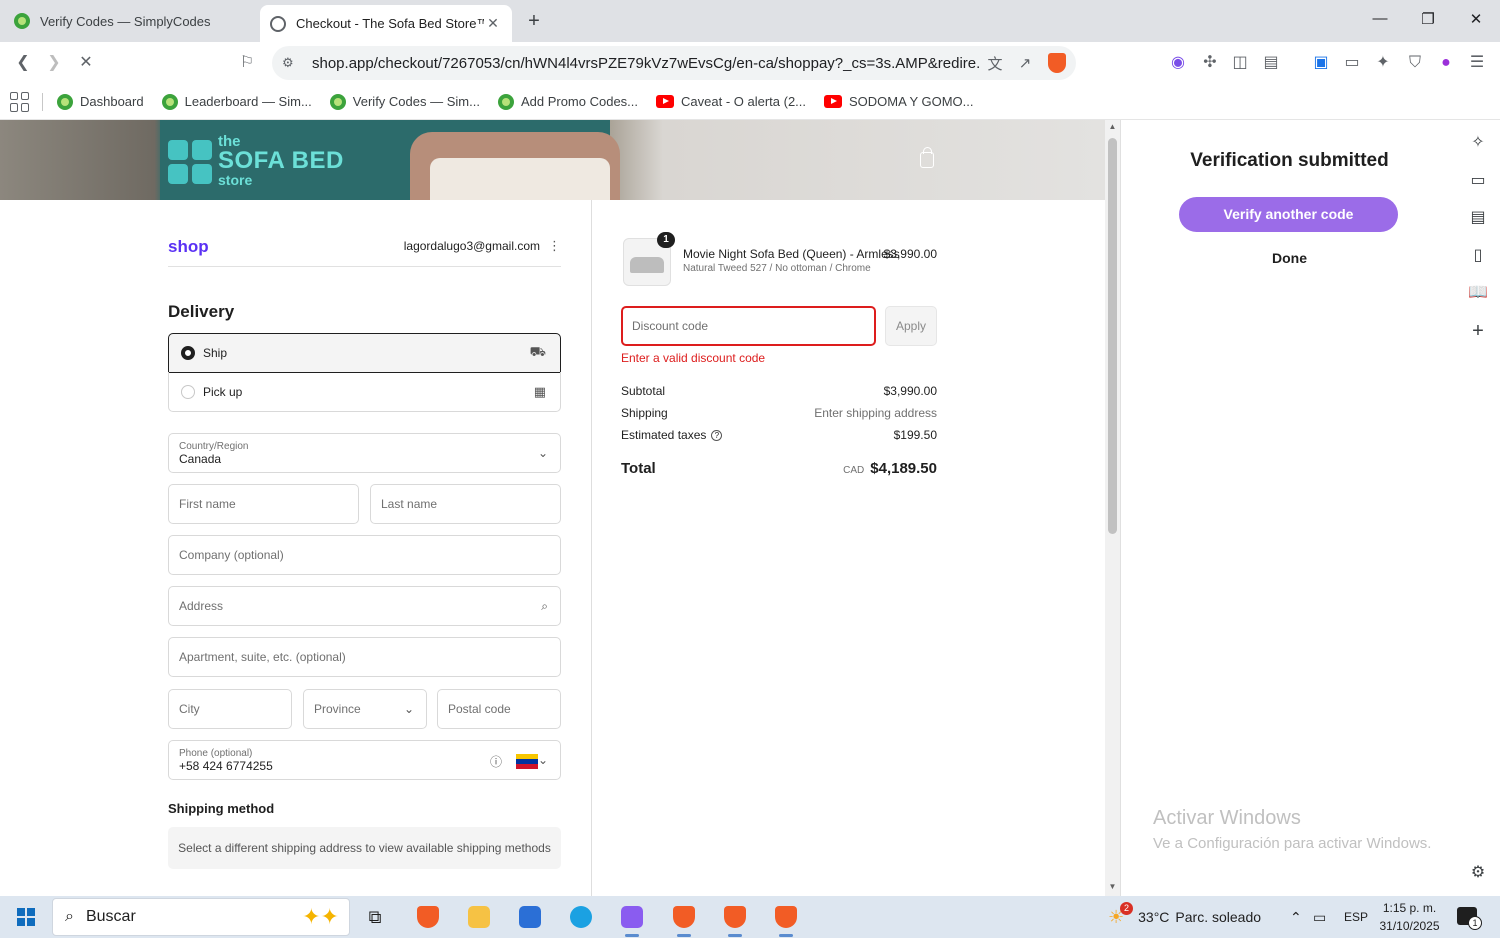 This screenshot has width=1500, height=938. I want to click on sidebar-toggle-icon: ▣, so click(1321, 63).